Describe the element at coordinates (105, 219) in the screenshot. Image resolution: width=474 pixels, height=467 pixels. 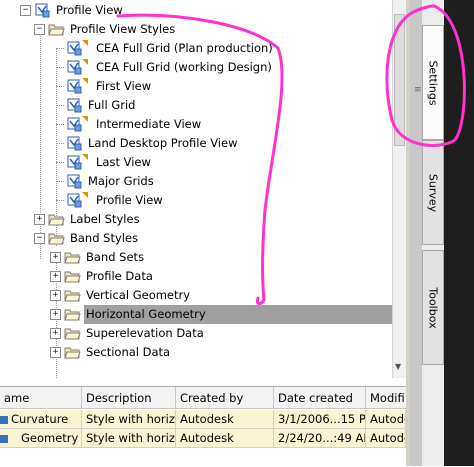
I see `tree-node-label: Label Styles` at that location.